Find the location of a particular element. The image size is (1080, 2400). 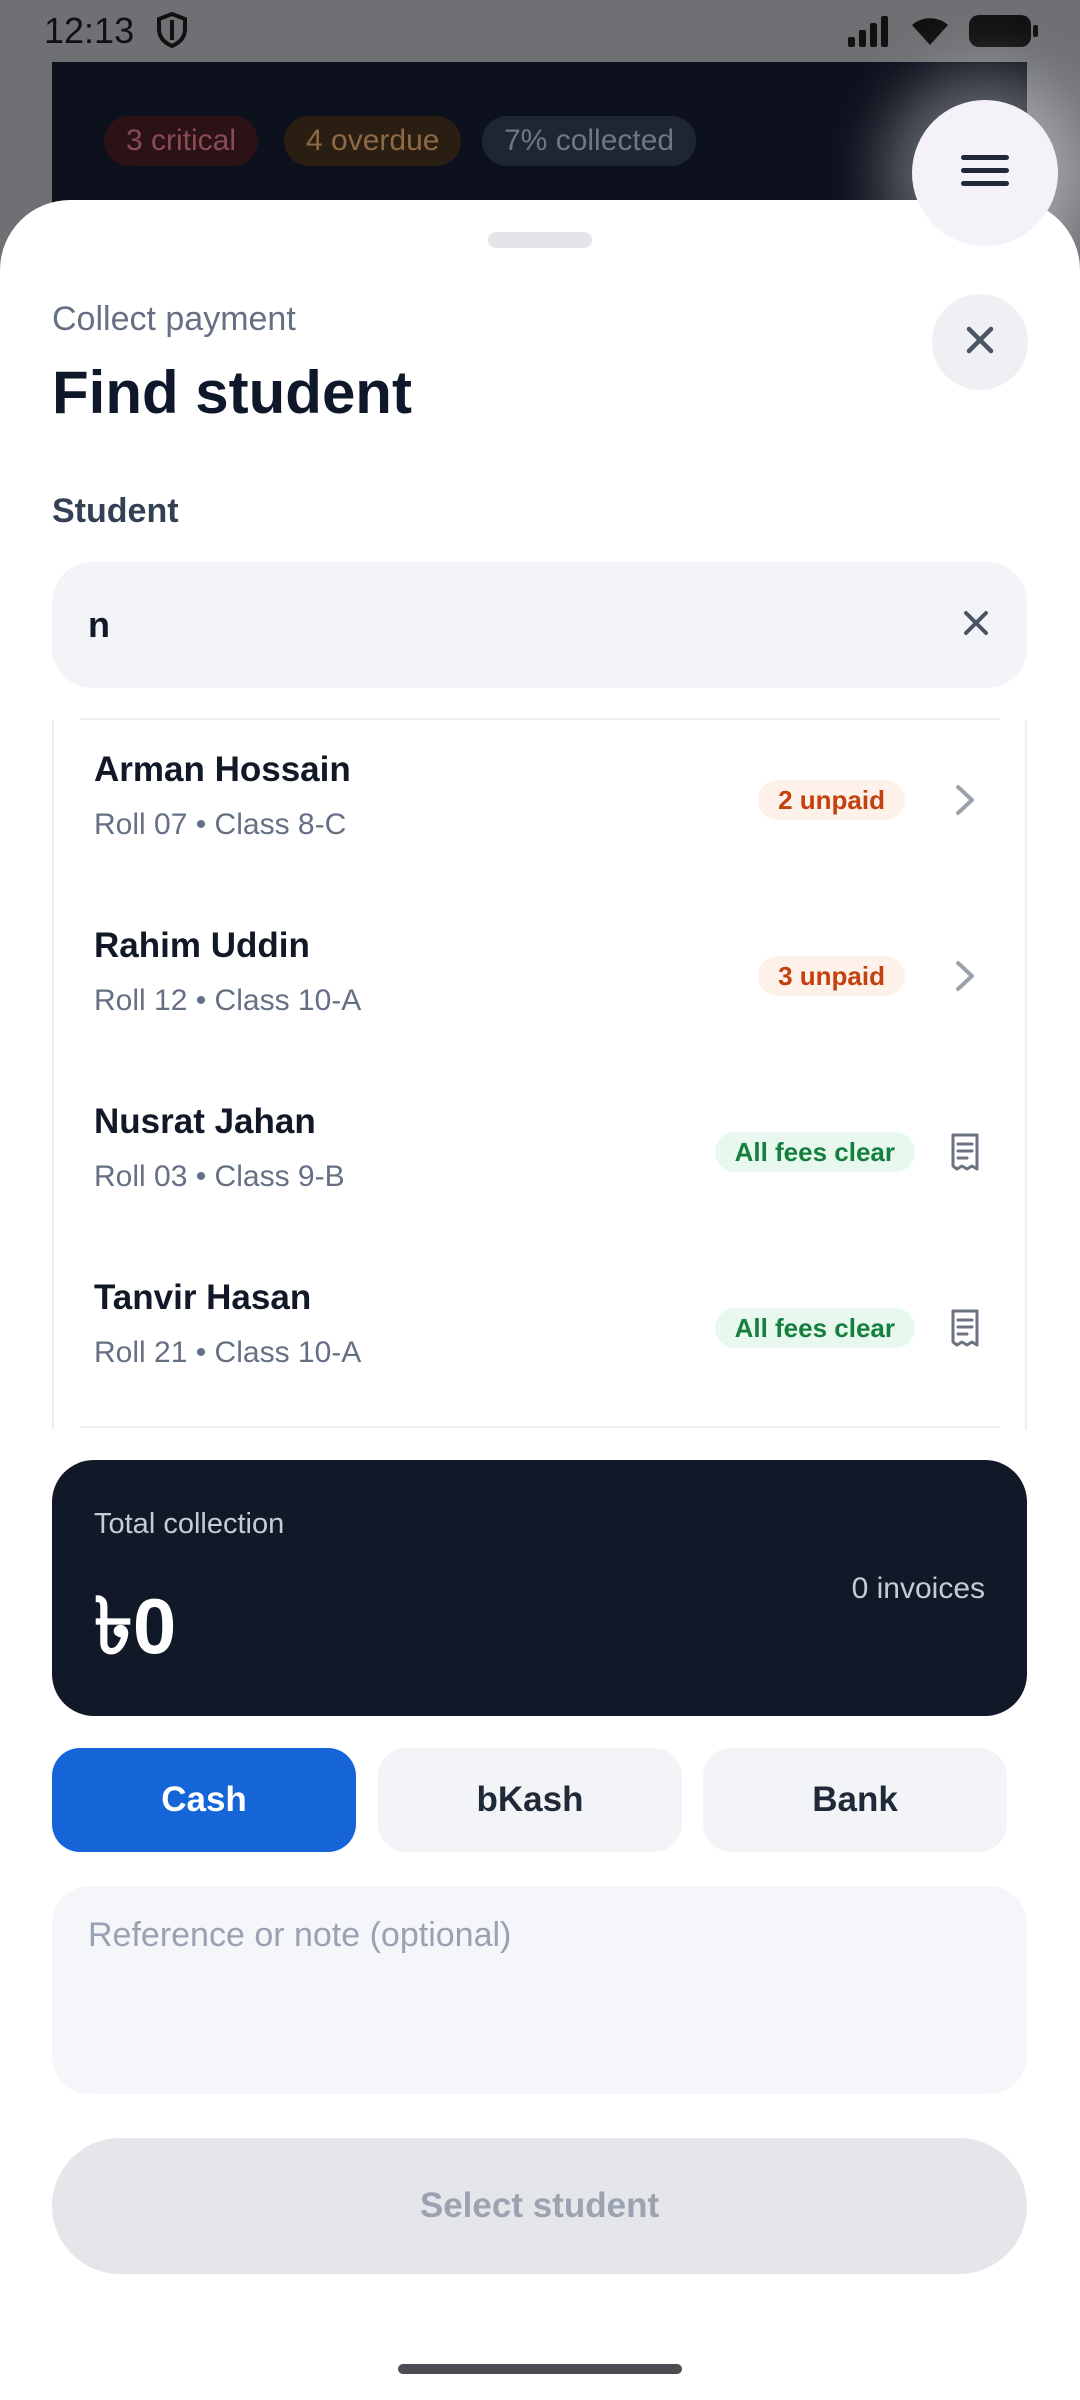

sheet-overline: Collect payment is located at coordinates (174, 319).